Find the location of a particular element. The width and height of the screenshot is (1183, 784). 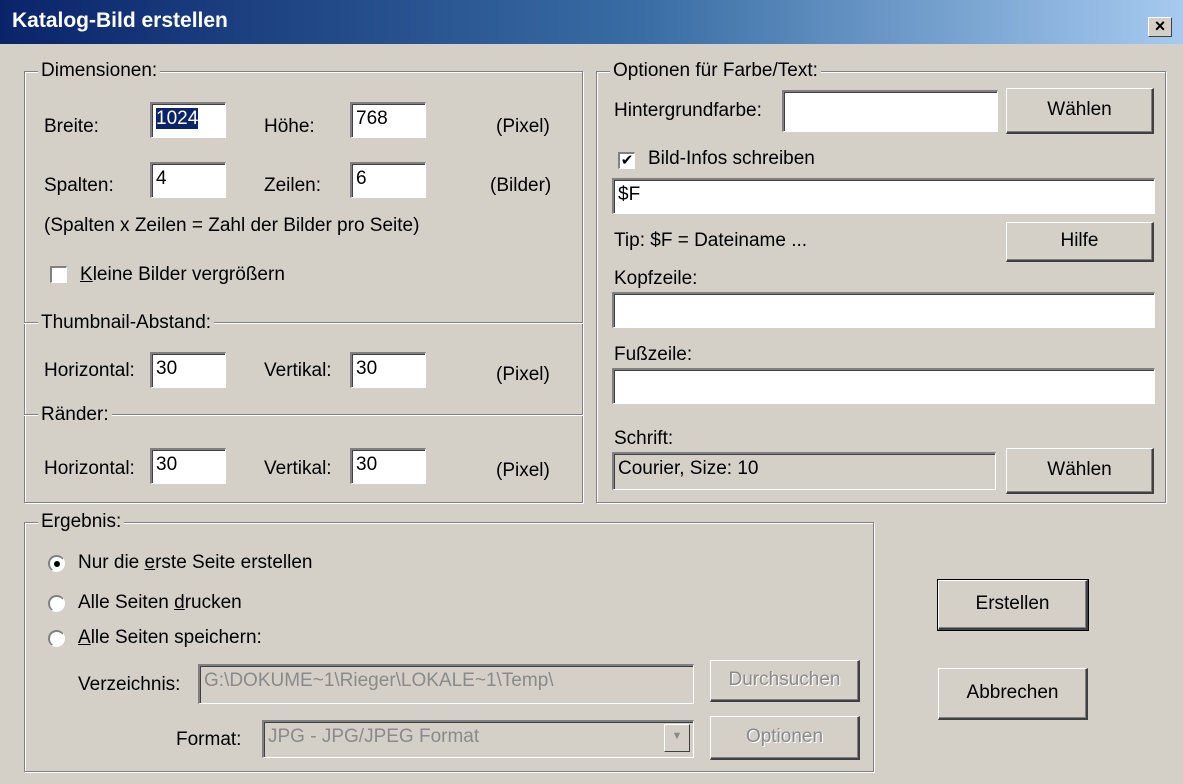

close-button: × is located at coordinates (1160, 27).